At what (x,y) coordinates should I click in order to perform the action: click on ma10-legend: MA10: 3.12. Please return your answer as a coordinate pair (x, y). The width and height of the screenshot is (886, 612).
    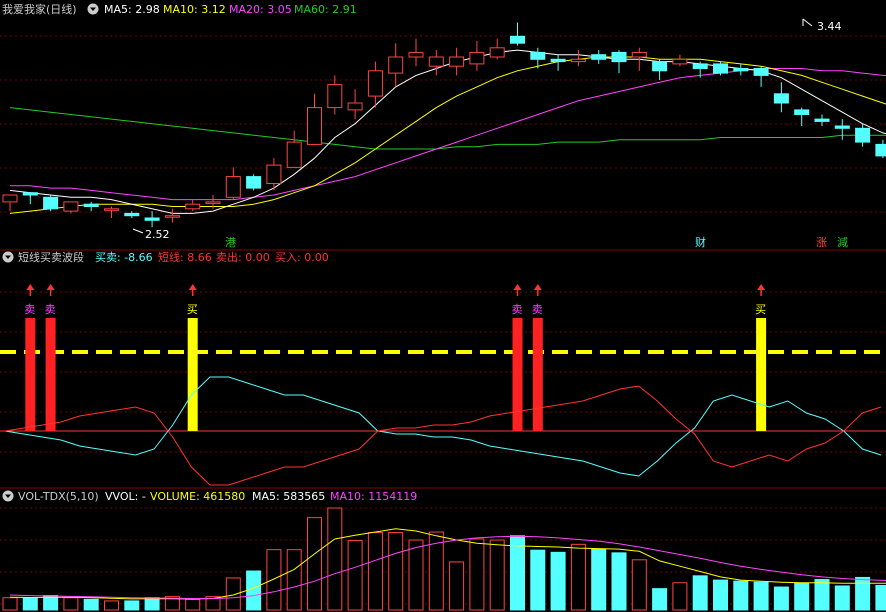
    Looking at the image, I should click on (194, 9).